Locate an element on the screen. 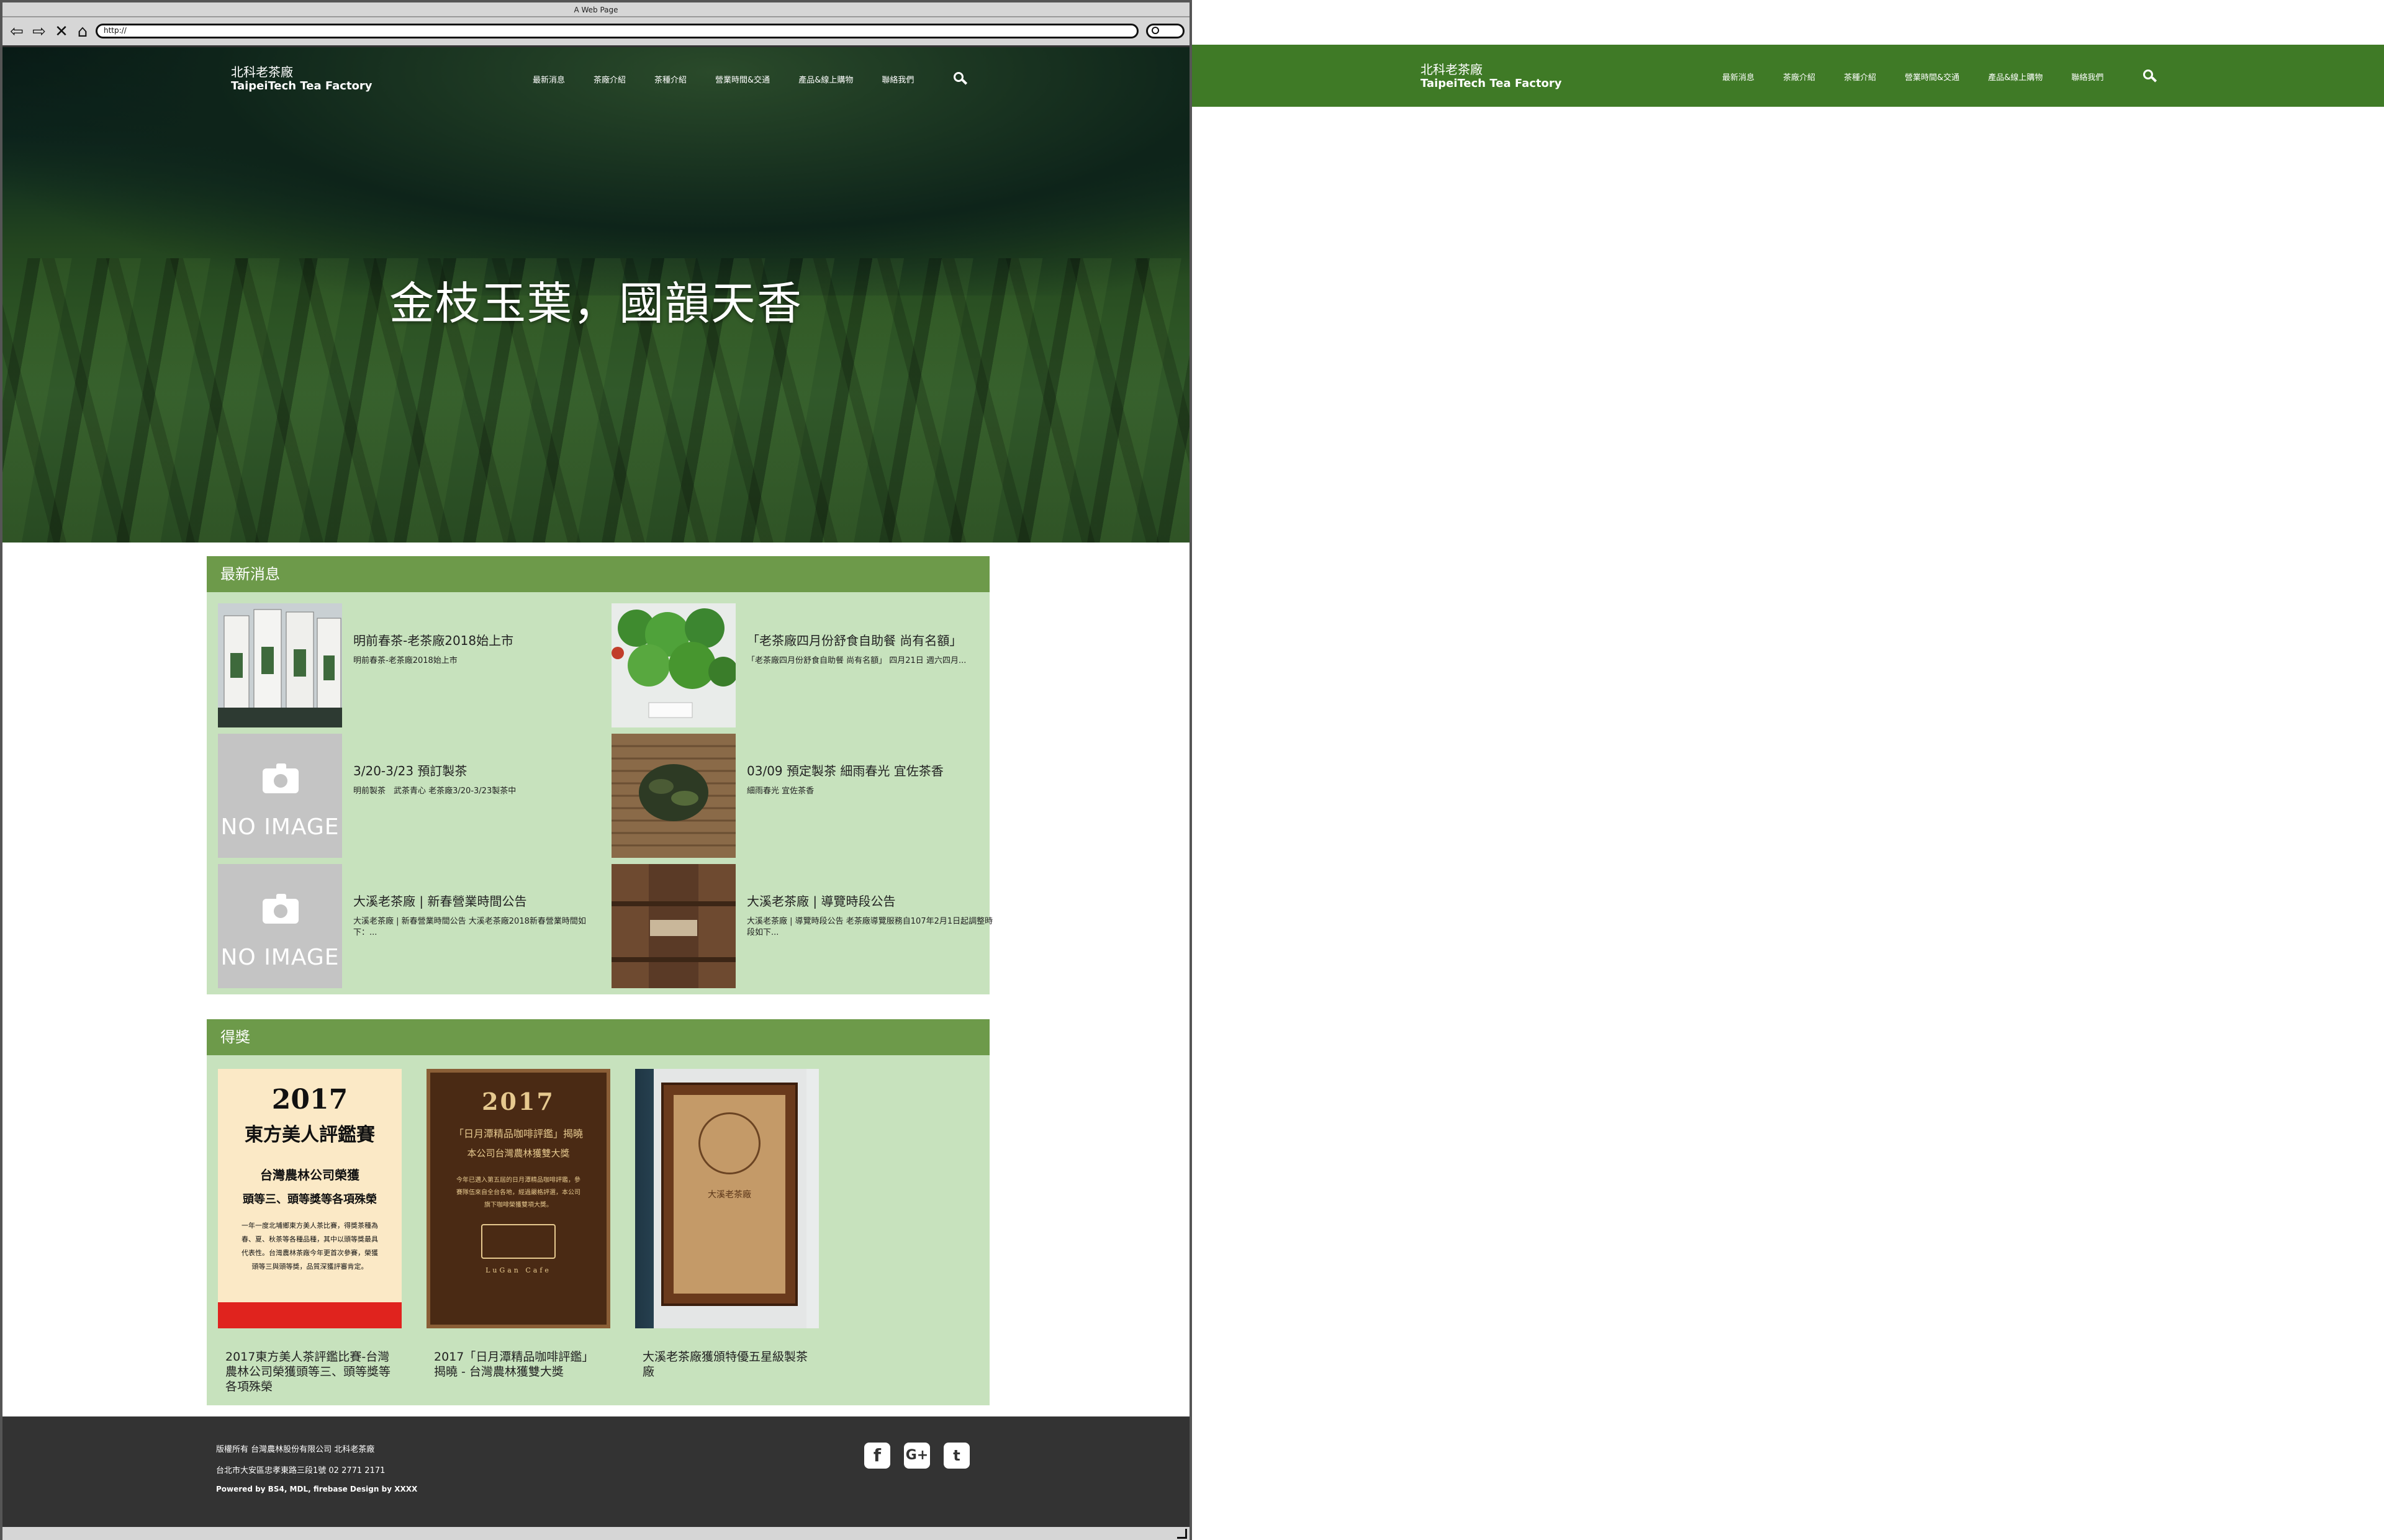 The height and width of the screenshot is (1540, 2384). plaque-text: 大溪老茶廠 is located at coordinates (729, 1195).